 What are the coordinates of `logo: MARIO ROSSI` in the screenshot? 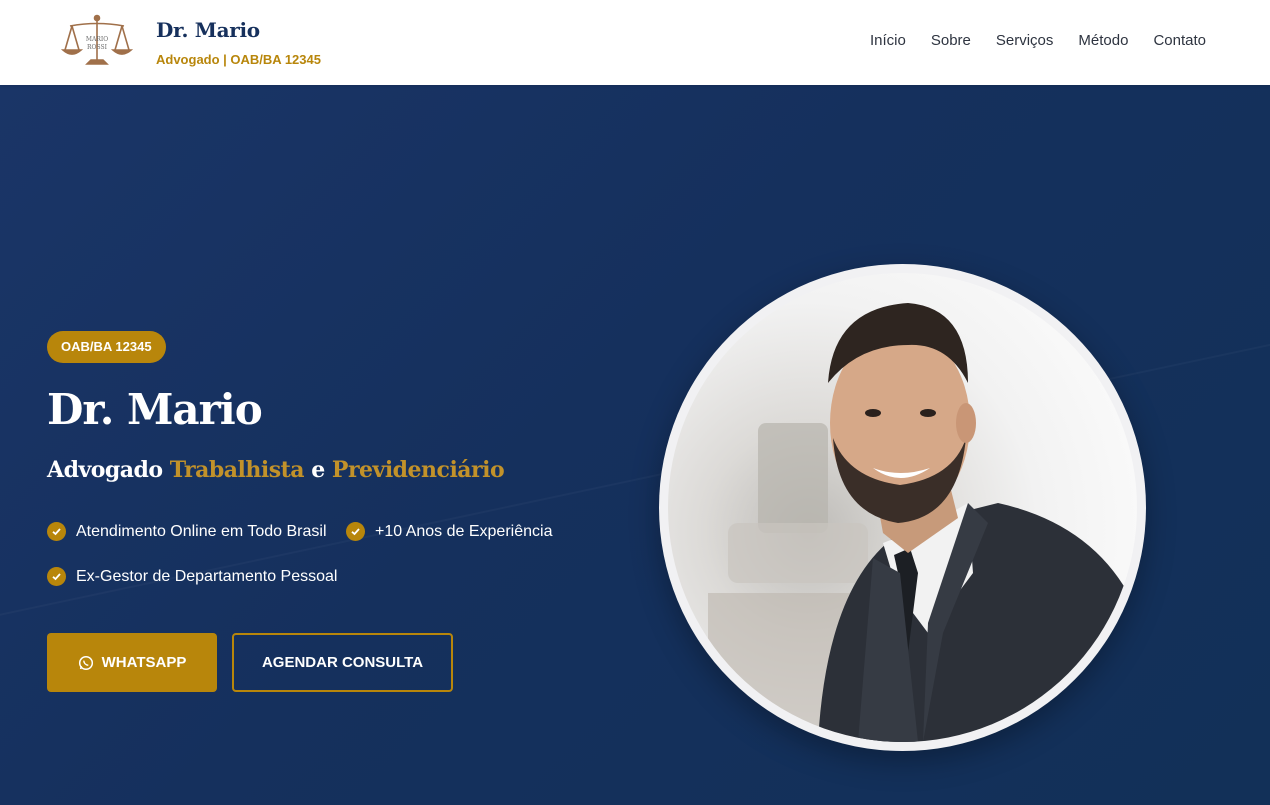 It's located at (97, 41).